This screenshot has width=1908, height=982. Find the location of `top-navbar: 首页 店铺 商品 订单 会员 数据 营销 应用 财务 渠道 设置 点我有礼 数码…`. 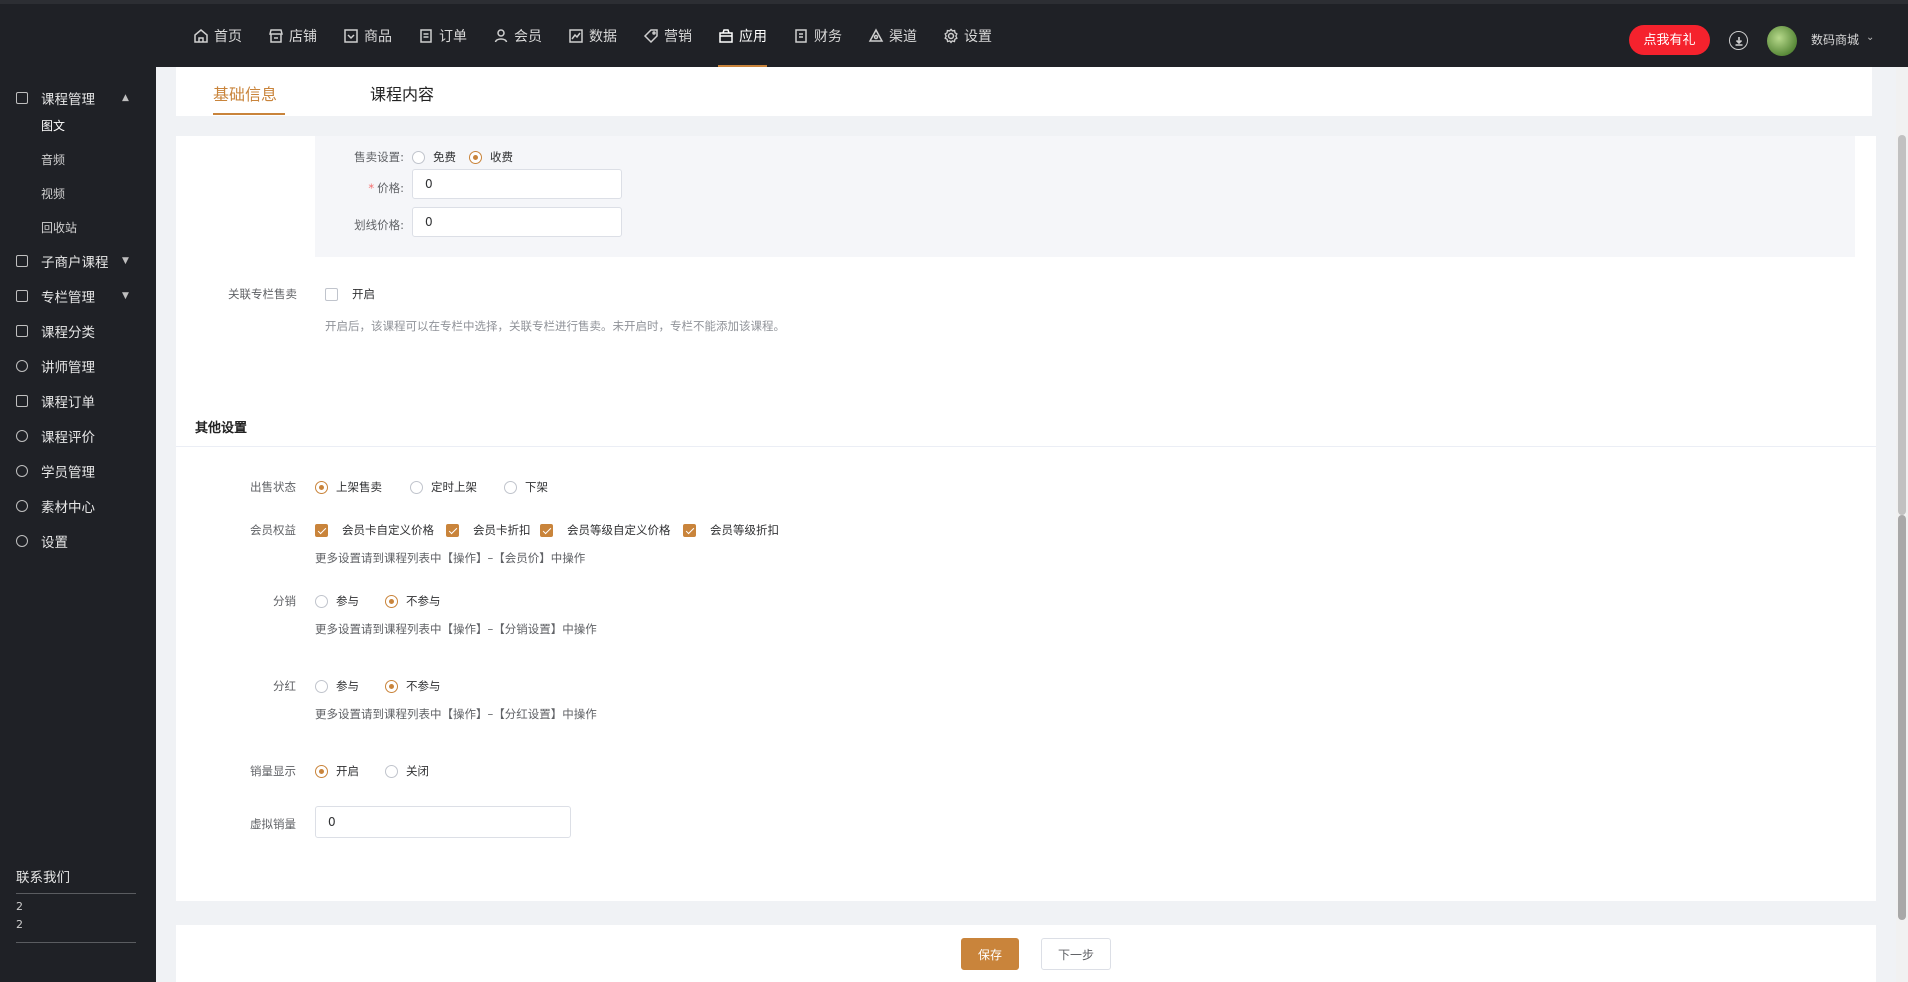

top-navbar: 首页 店铺 商品 订单 会员 数据 营销 应用 财务 渠道 设置 点我有礼 数码… is located at coordinates (954, 34).